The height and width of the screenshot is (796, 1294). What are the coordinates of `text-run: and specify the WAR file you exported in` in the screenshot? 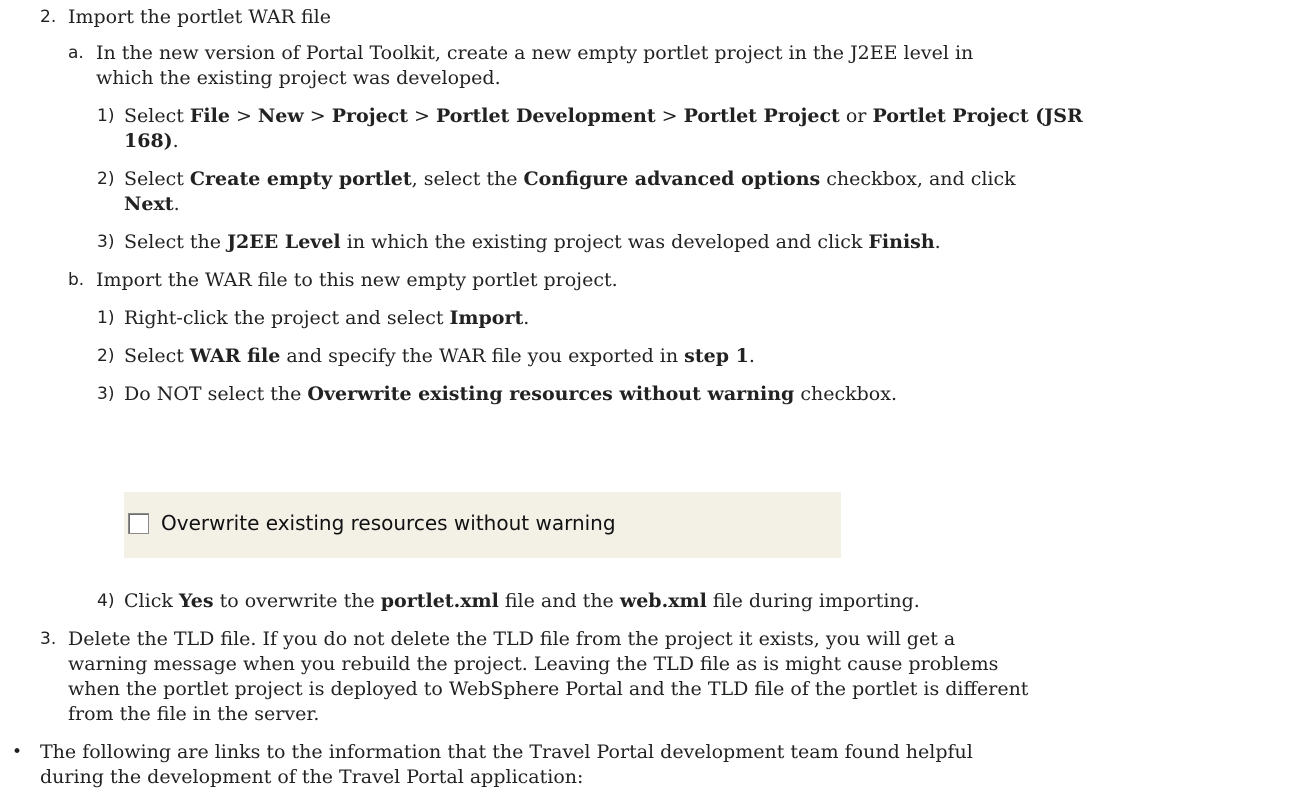 It's located at (482, 356).